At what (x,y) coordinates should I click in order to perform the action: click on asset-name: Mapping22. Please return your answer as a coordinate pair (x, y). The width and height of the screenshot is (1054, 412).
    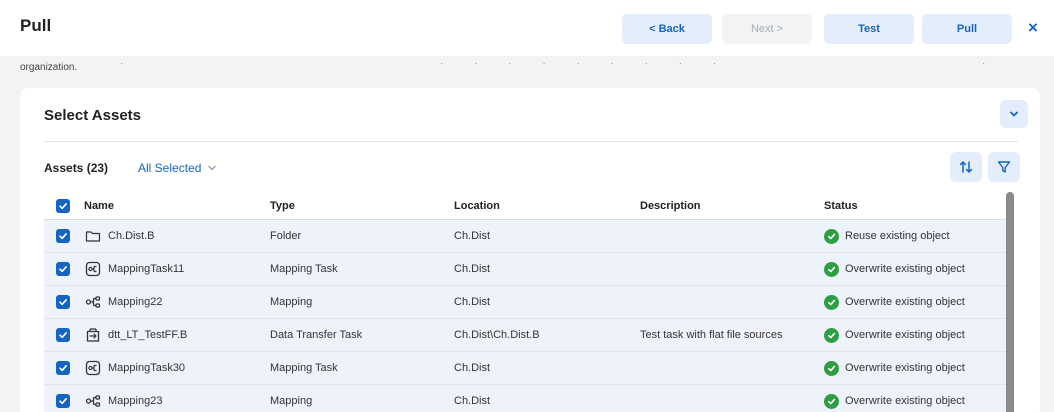
    Looking at the image, I should click on (135, 302).